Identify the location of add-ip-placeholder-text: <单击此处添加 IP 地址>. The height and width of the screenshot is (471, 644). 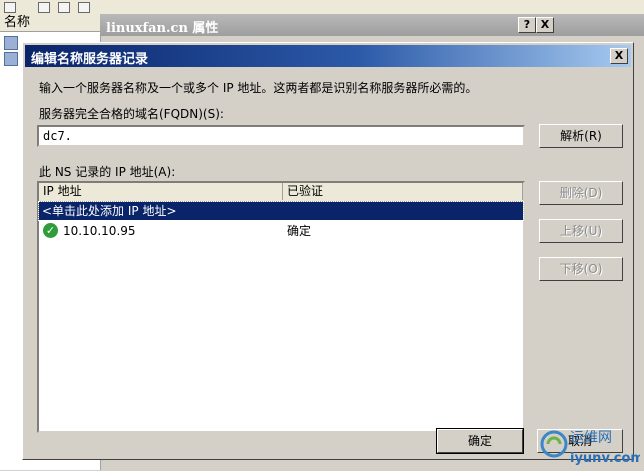
(109, 211).